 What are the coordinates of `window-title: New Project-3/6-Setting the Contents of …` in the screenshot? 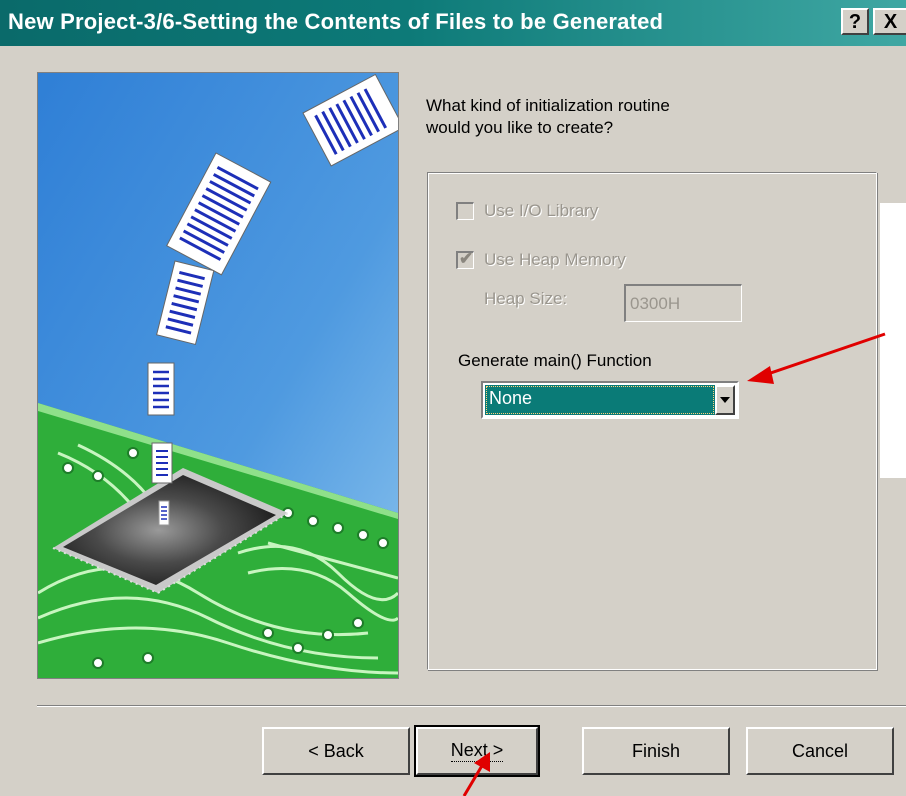 It's located at (336, 21).